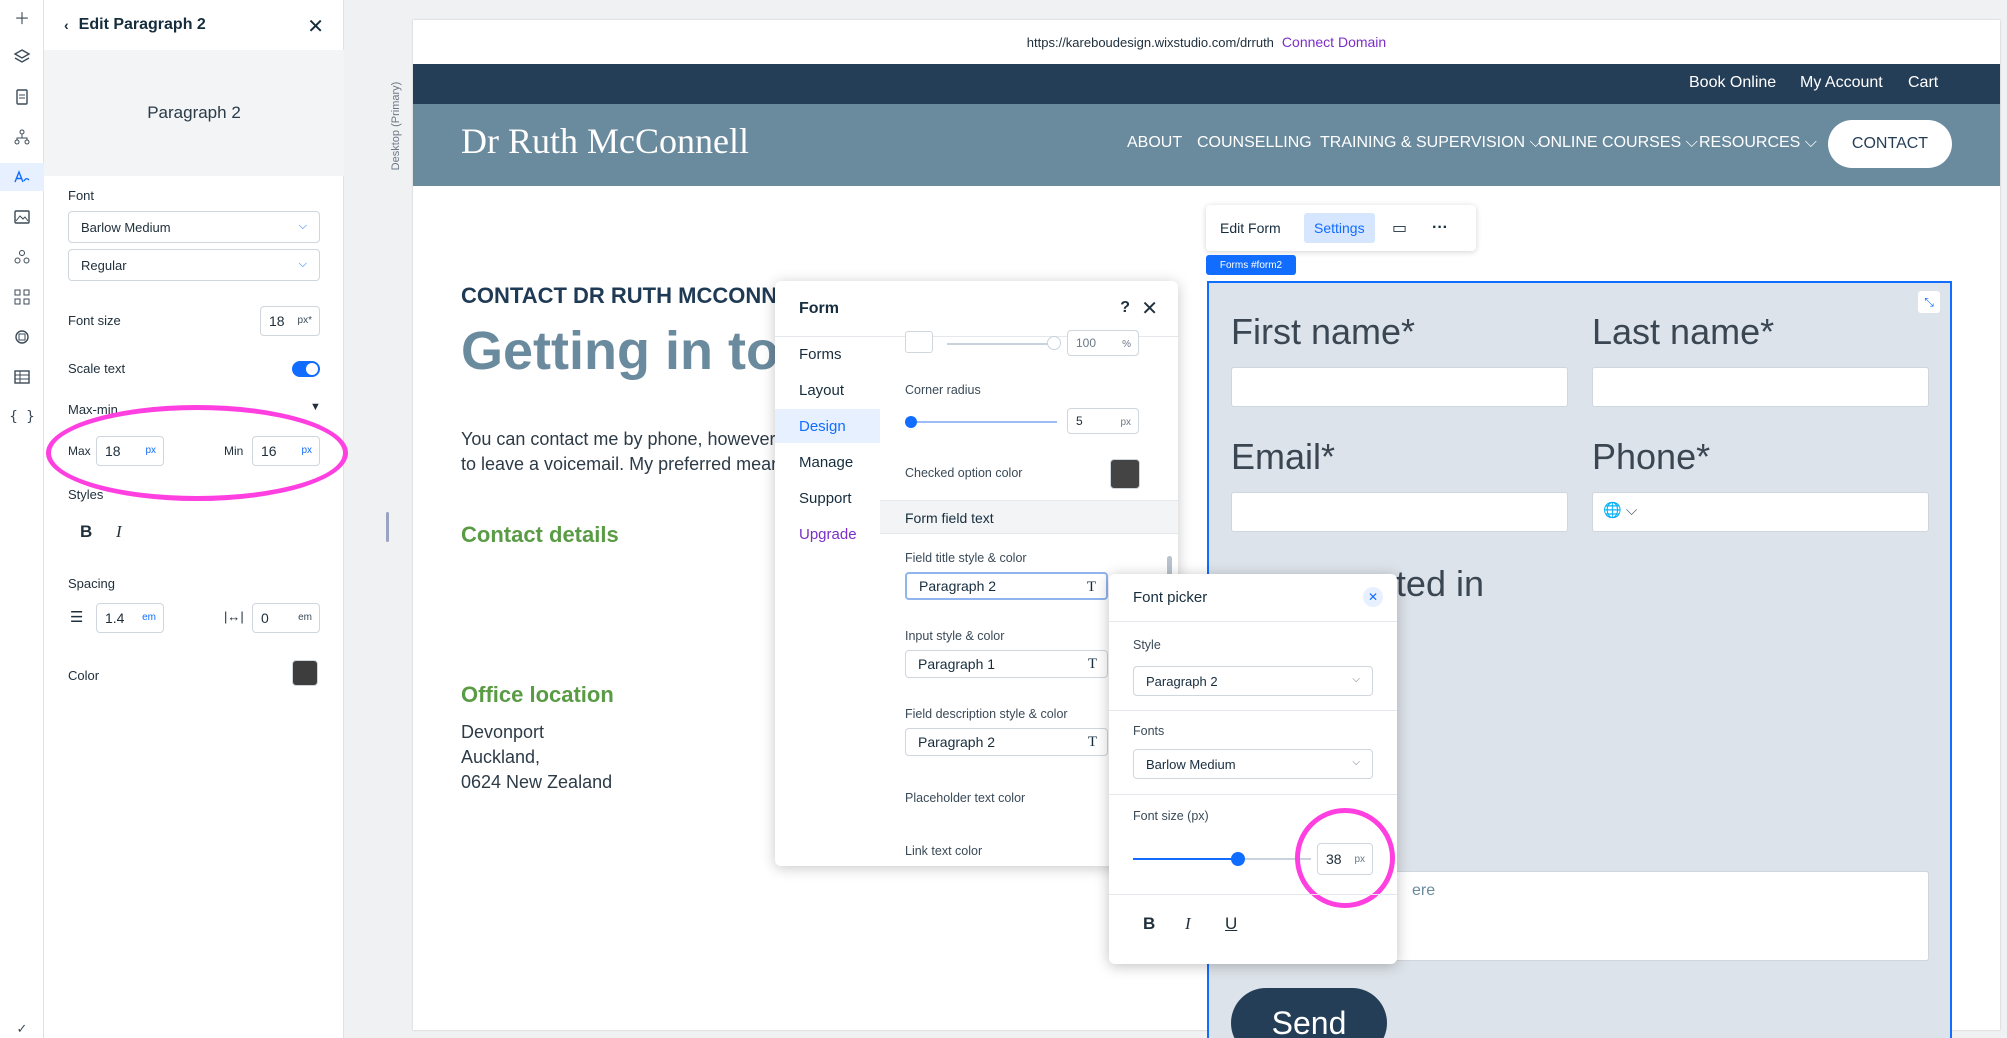  I want to click on first-name-input, so click(1399, 387).